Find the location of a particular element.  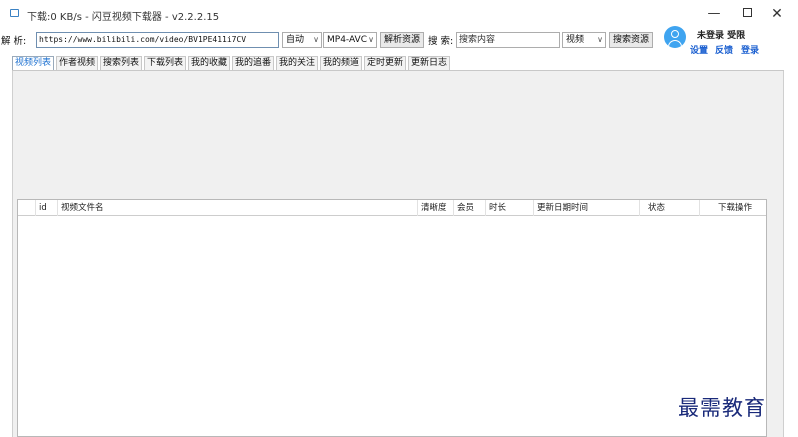

tab-my-following: 我的关注 is located at coordinates (297, 63).